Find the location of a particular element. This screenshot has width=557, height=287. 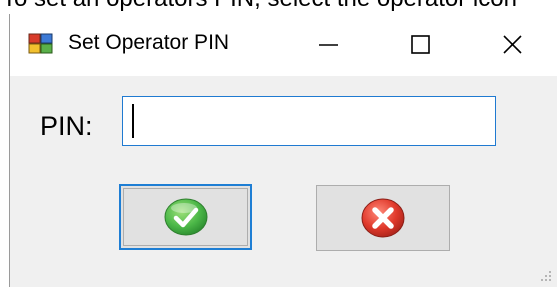

close-icon is located at coordinates (512, 44).